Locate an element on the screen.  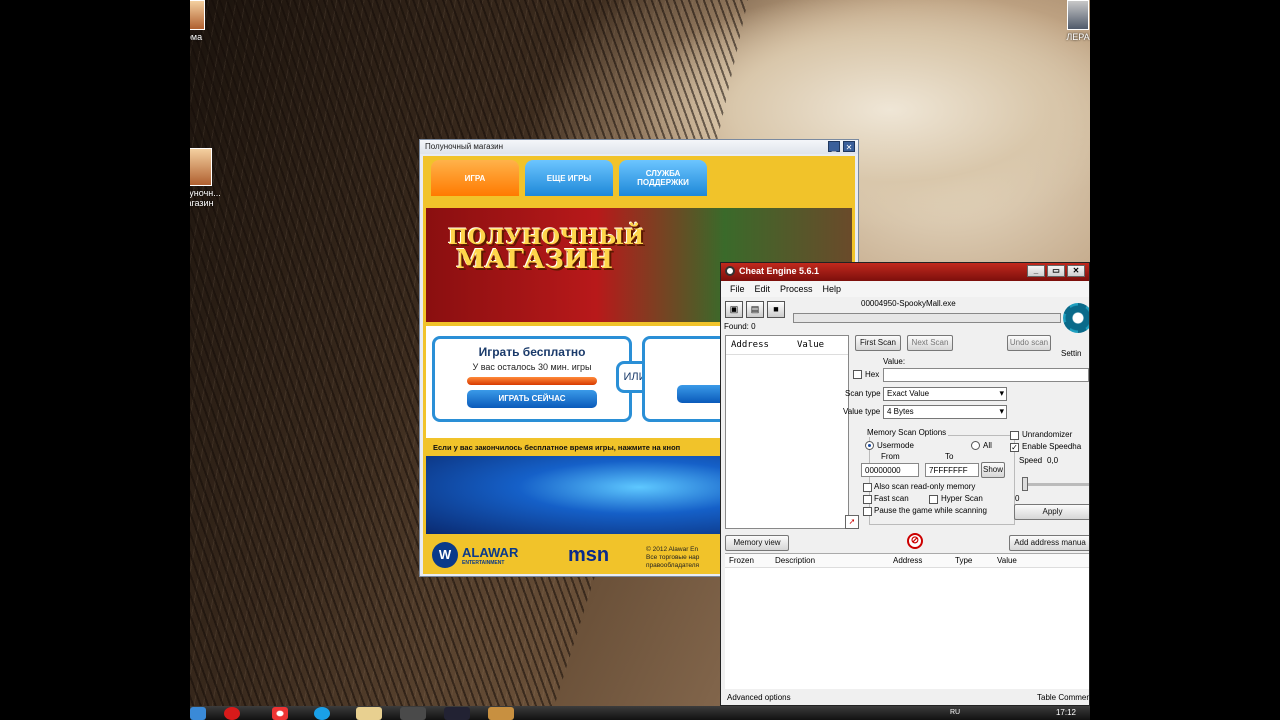
open-file-icon: ▤ is located at coordinates (755, 309).